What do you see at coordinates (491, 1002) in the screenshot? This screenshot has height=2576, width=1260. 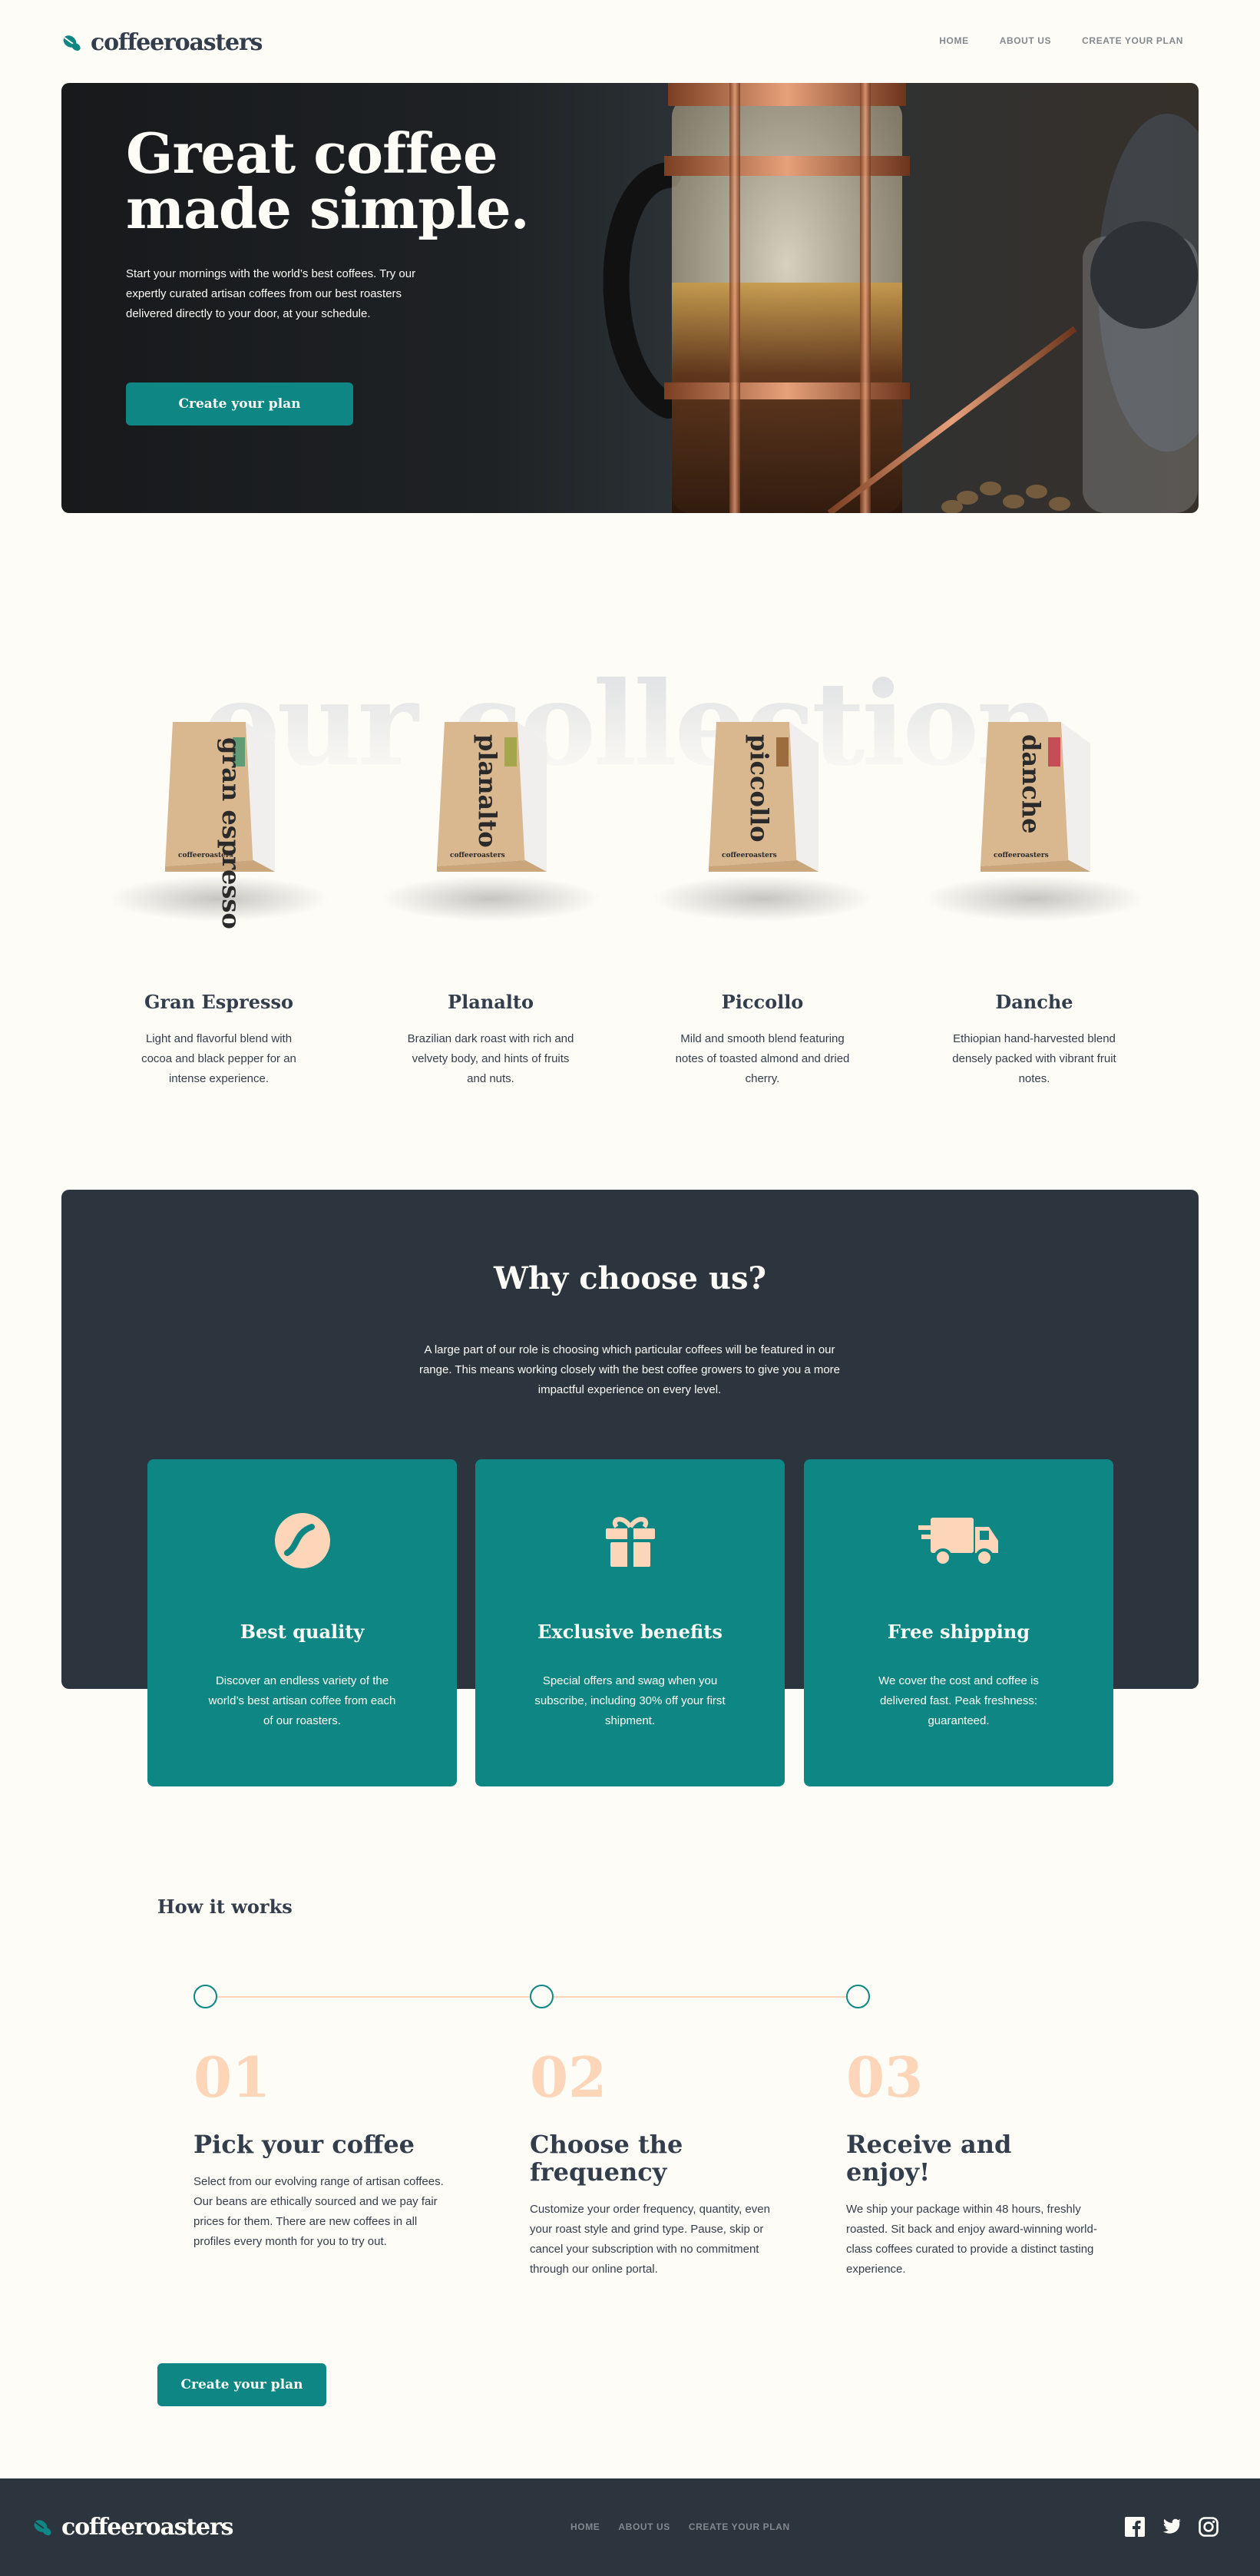 I see `product-name: Planalto` at bounding box center [491, 1002].